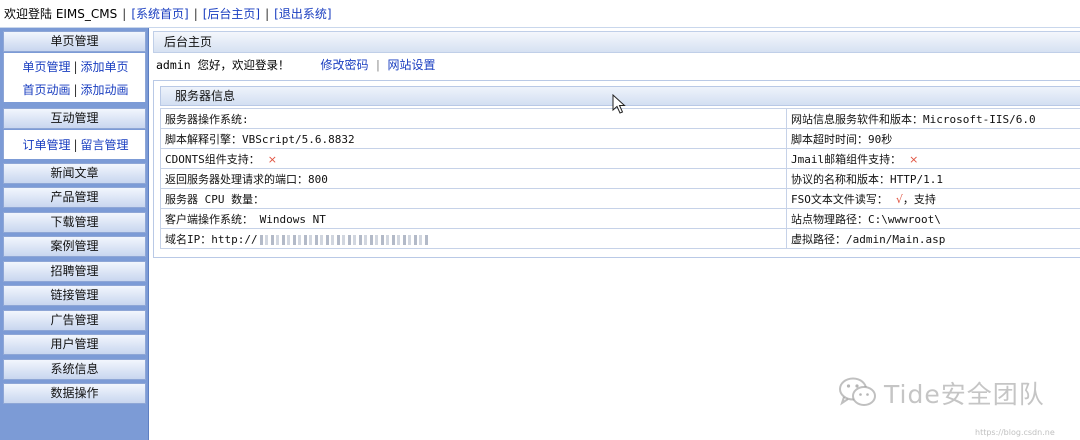 The image size is (1080, 440). I want to click on table-cell: 客户端操作系统： Windows NT, so click(473, 218).